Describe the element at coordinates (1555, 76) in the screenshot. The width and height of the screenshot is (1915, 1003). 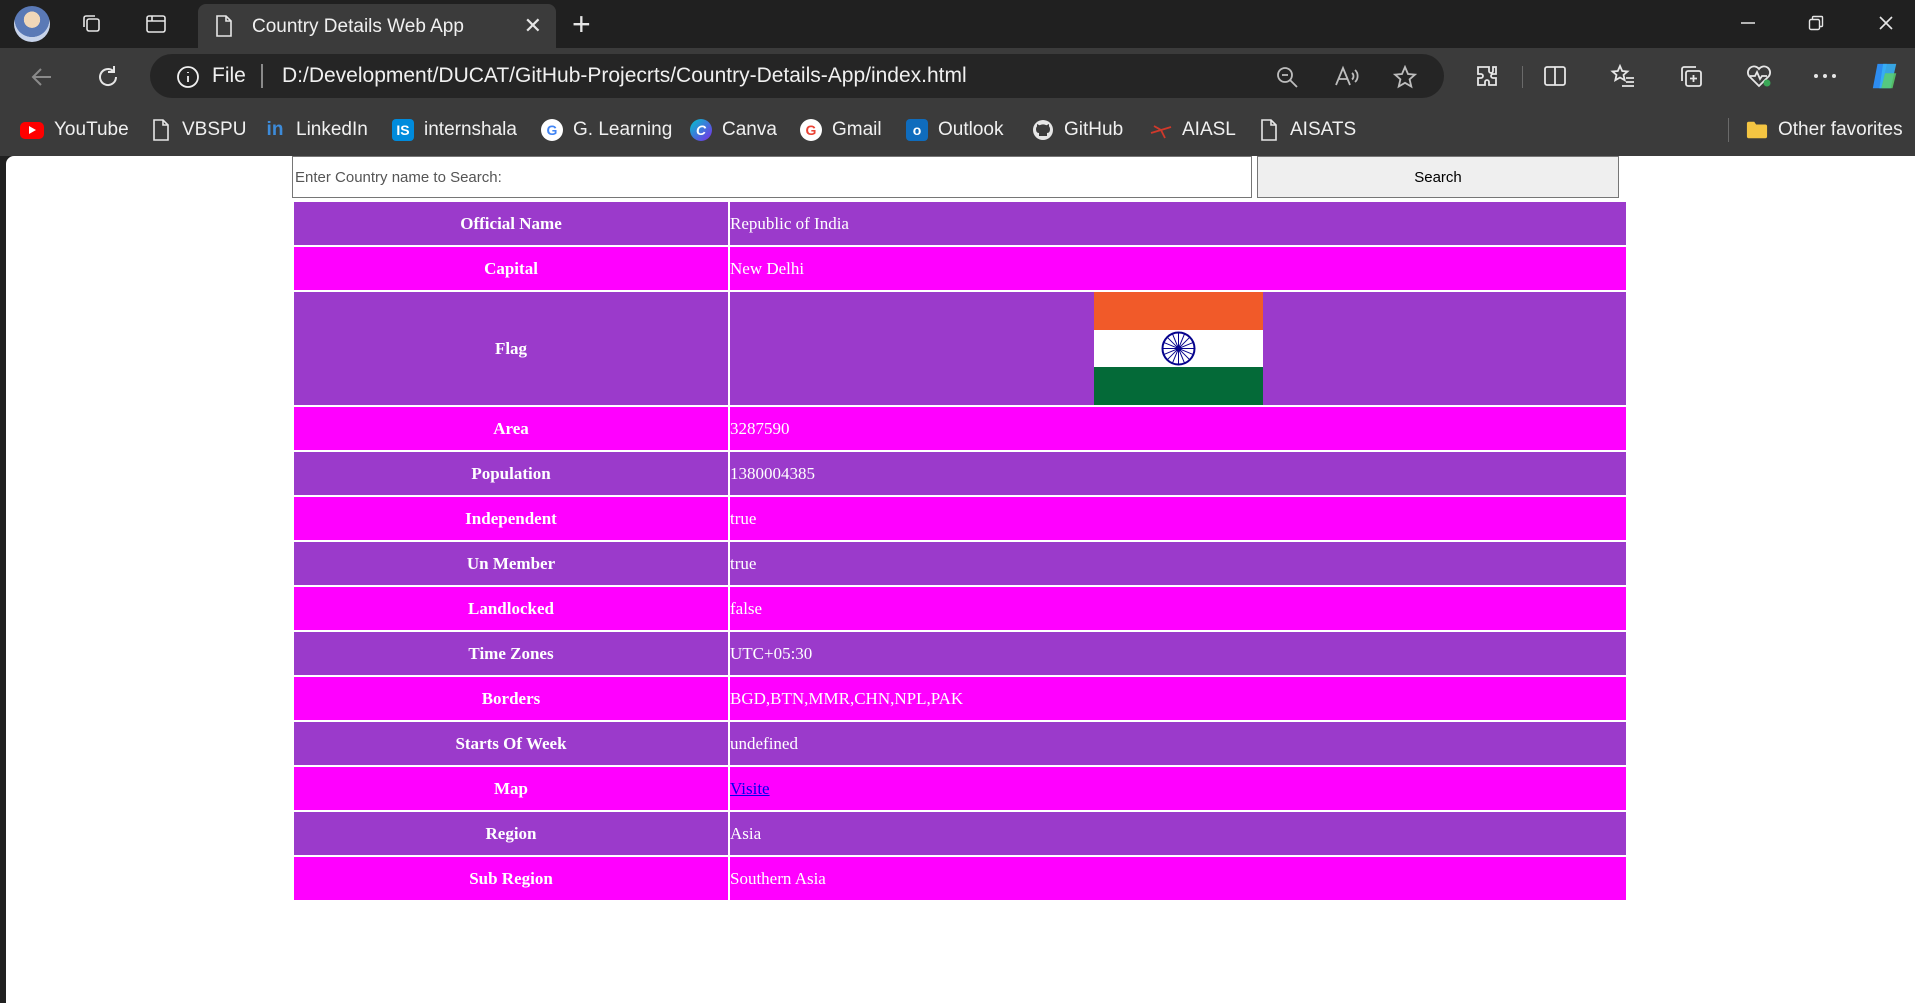
I see `split-screen-icon` at that location.